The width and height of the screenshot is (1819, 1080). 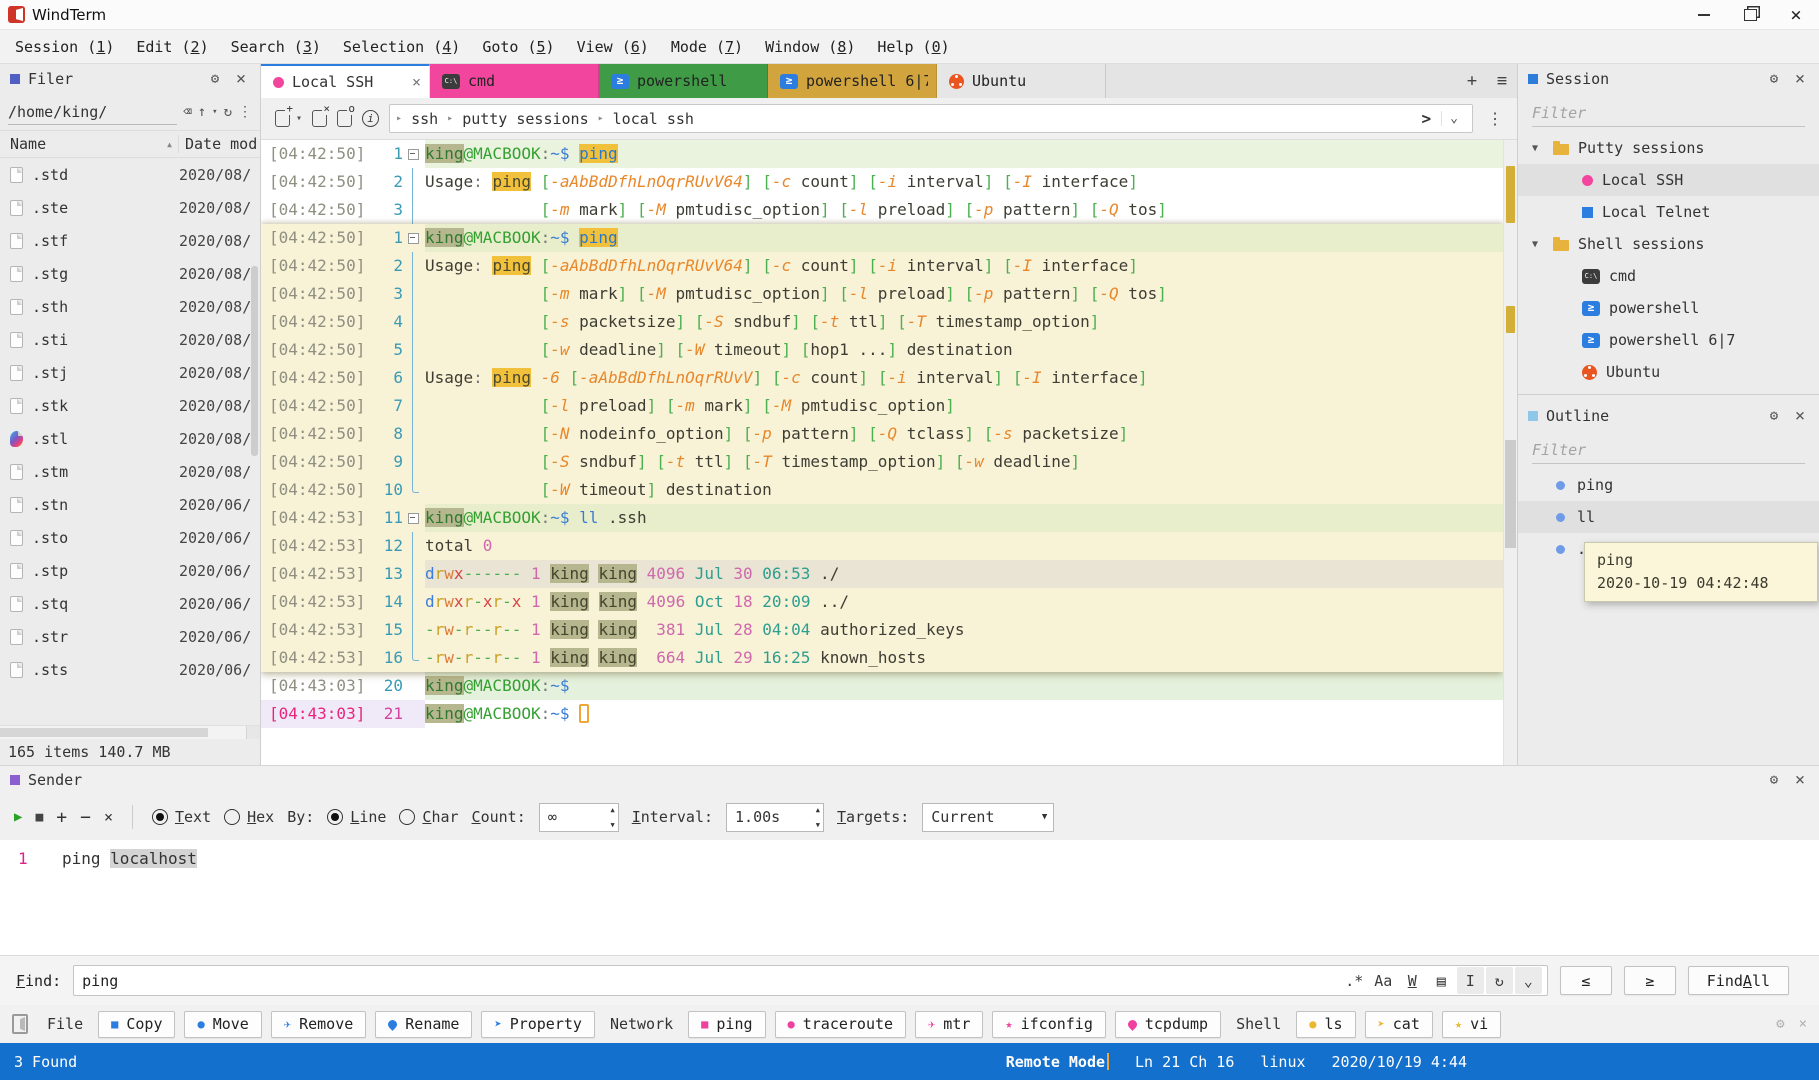 What do you see at coordinates (241, 79) in the screenshot?
I see `filer-close-icon: ×` at bounding box center [241, 79].